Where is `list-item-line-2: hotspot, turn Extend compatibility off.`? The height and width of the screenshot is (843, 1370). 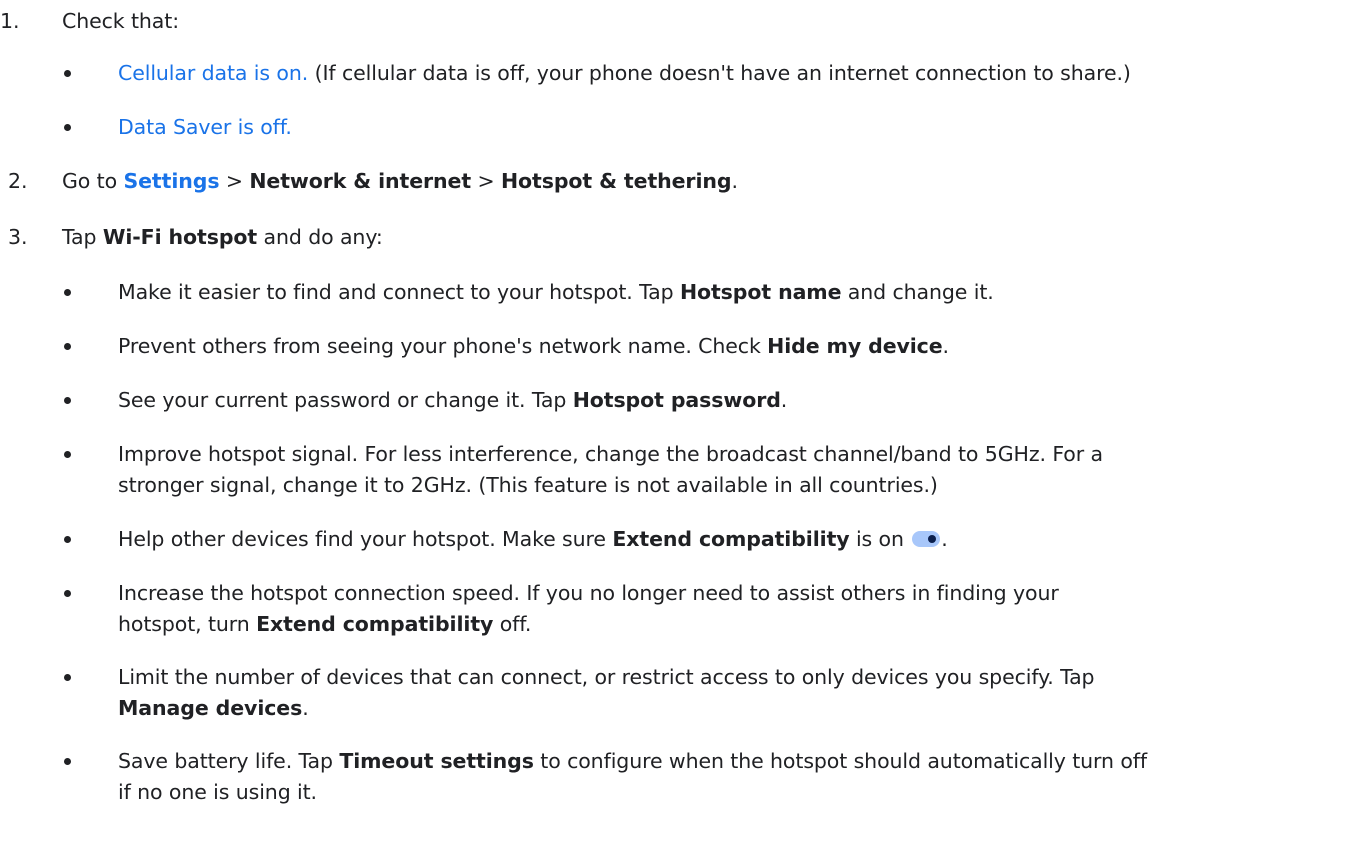
list-item-line-2: hotspot, turn Extend compatibility off. is located at coordinates (324, 624).